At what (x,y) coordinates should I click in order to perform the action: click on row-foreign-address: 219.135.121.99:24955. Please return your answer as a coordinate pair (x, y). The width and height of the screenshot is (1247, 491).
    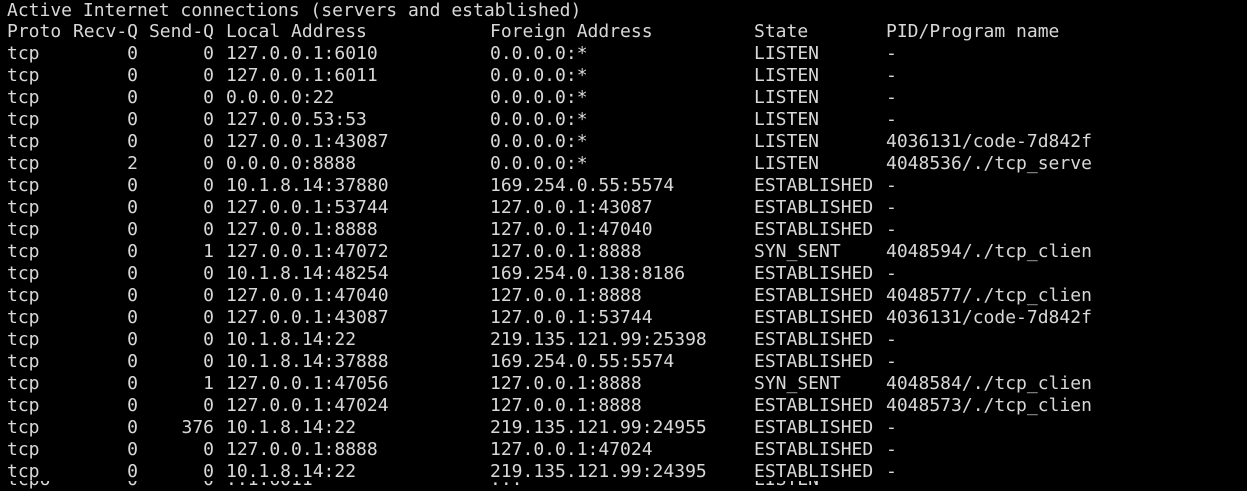
    Looking at the image, I should click on (598, 427).